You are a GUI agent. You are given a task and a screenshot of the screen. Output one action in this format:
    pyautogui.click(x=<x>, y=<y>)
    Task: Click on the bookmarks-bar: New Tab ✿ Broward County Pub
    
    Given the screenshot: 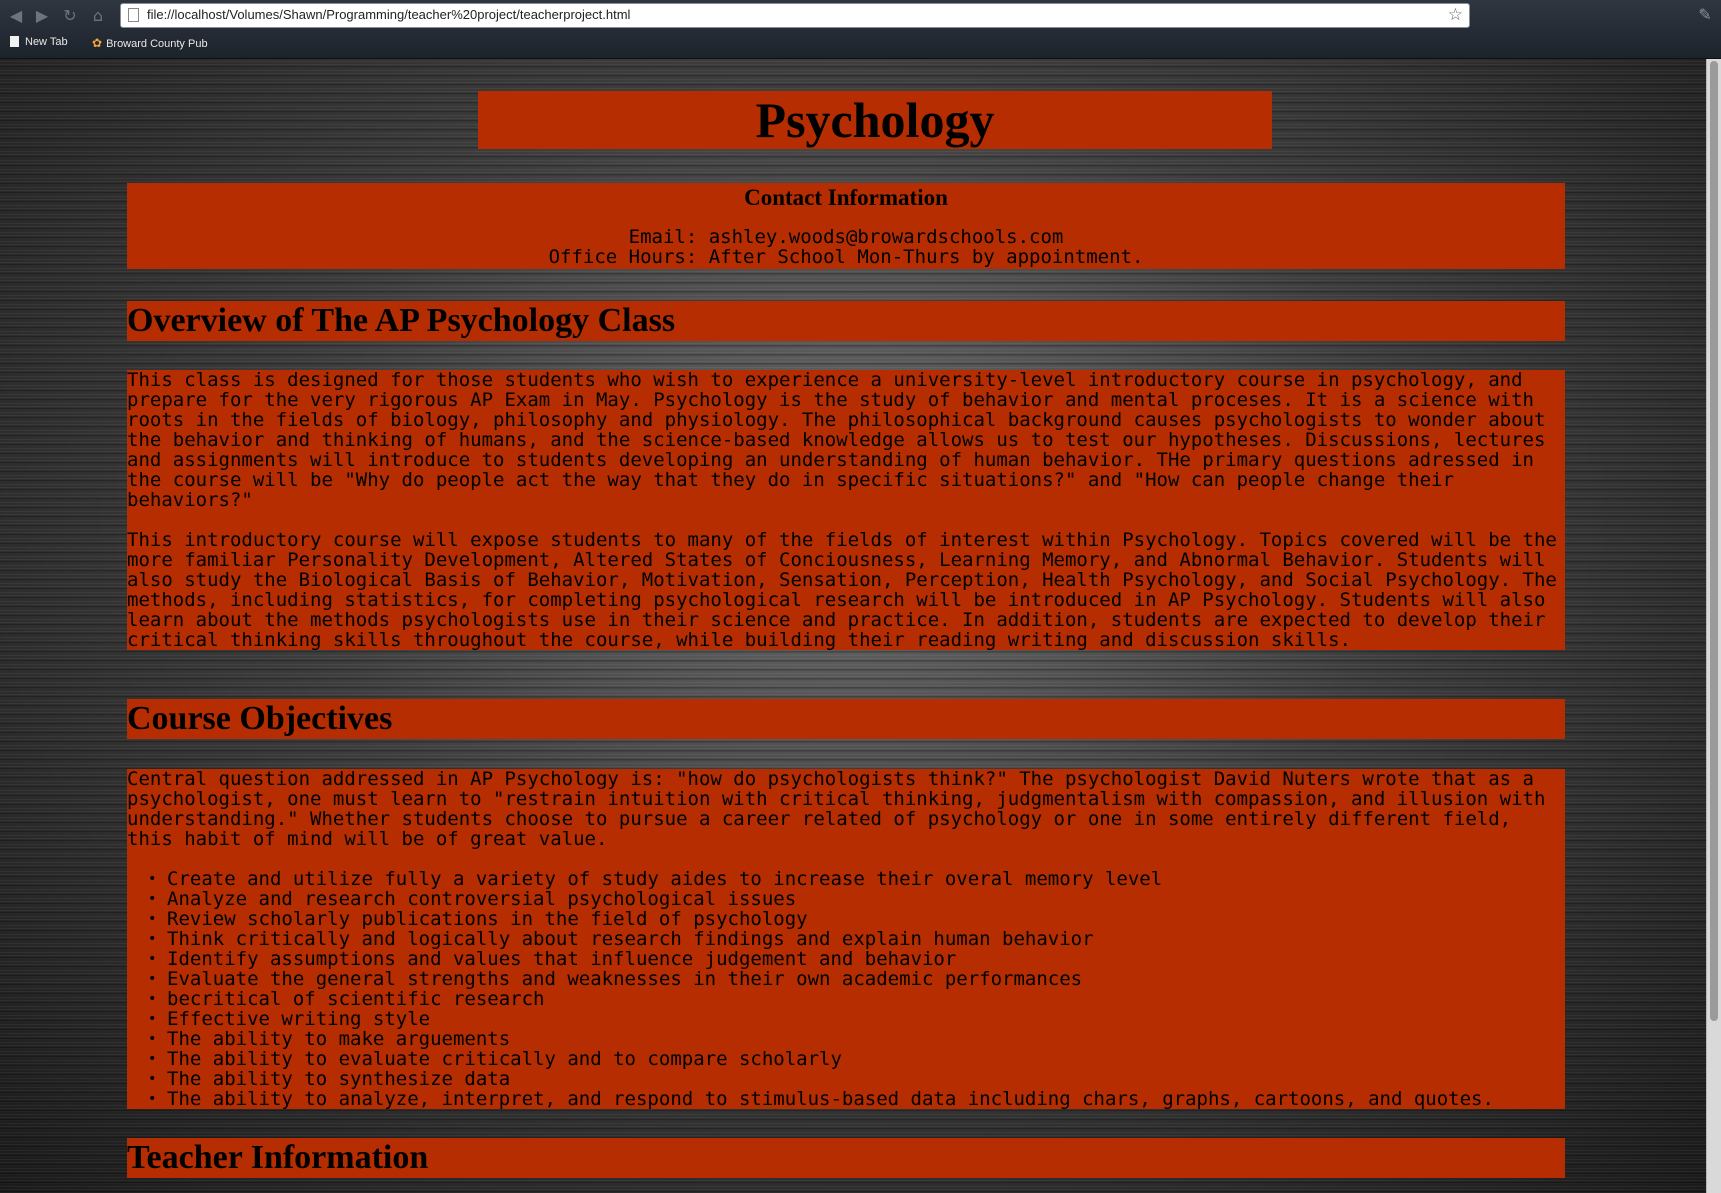 What is the action you would take?
    pyautogui.click(x=860, y=44)
    